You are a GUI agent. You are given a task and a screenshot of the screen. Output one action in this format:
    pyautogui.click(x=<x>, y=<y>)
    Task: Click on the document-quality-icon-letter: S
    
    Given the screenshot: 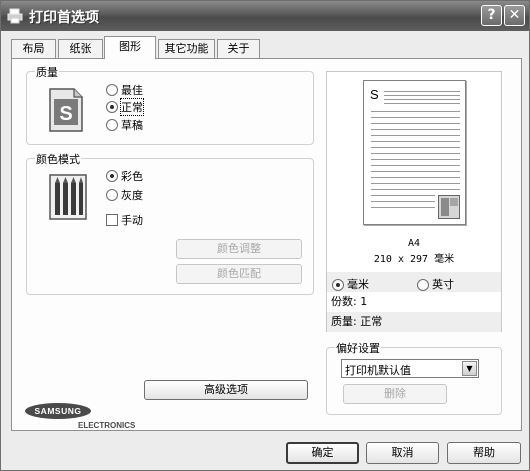 What is the action you would take?
    pyautogui.click(x=65, y=114)
    